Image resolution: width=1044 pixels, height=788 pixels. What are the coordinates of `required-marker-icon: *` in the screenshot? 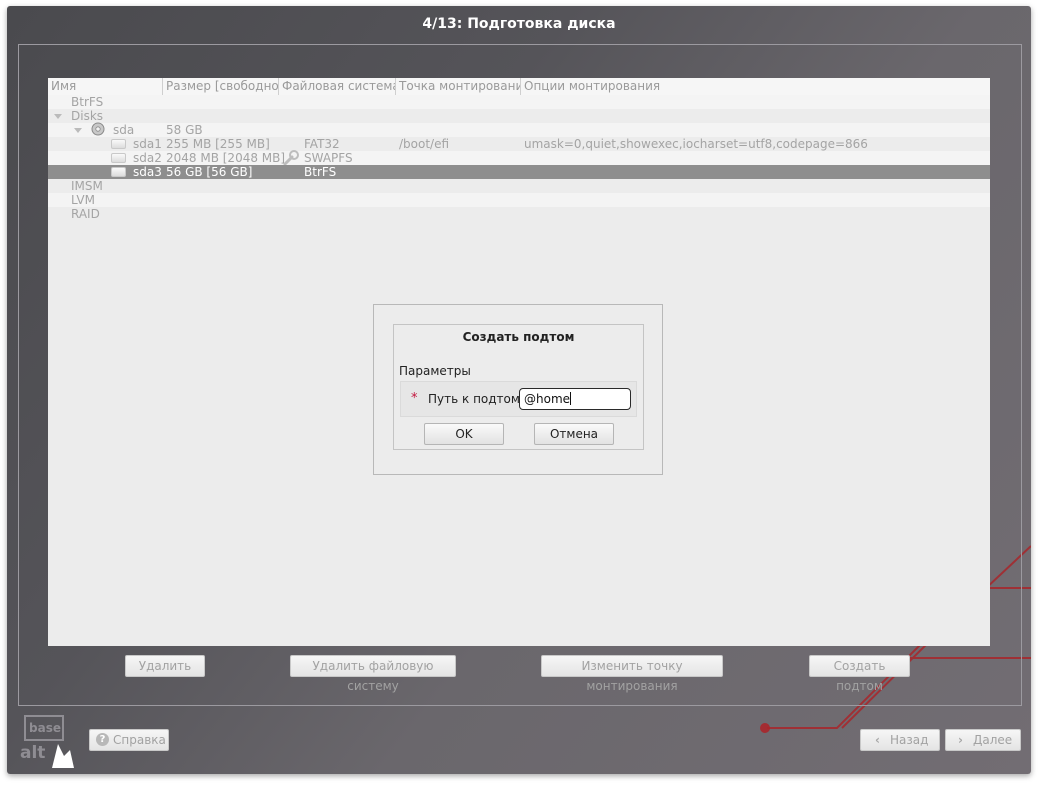 It's located at (414, 398).